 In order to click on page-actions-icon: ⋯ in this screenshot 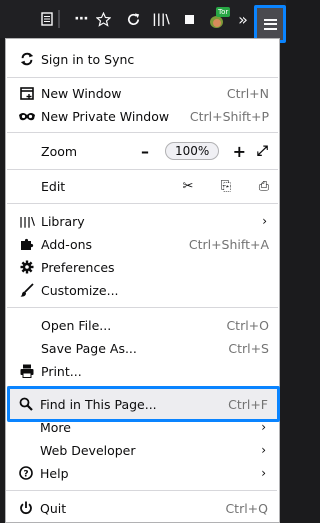, I will do `click(81, 19)`.